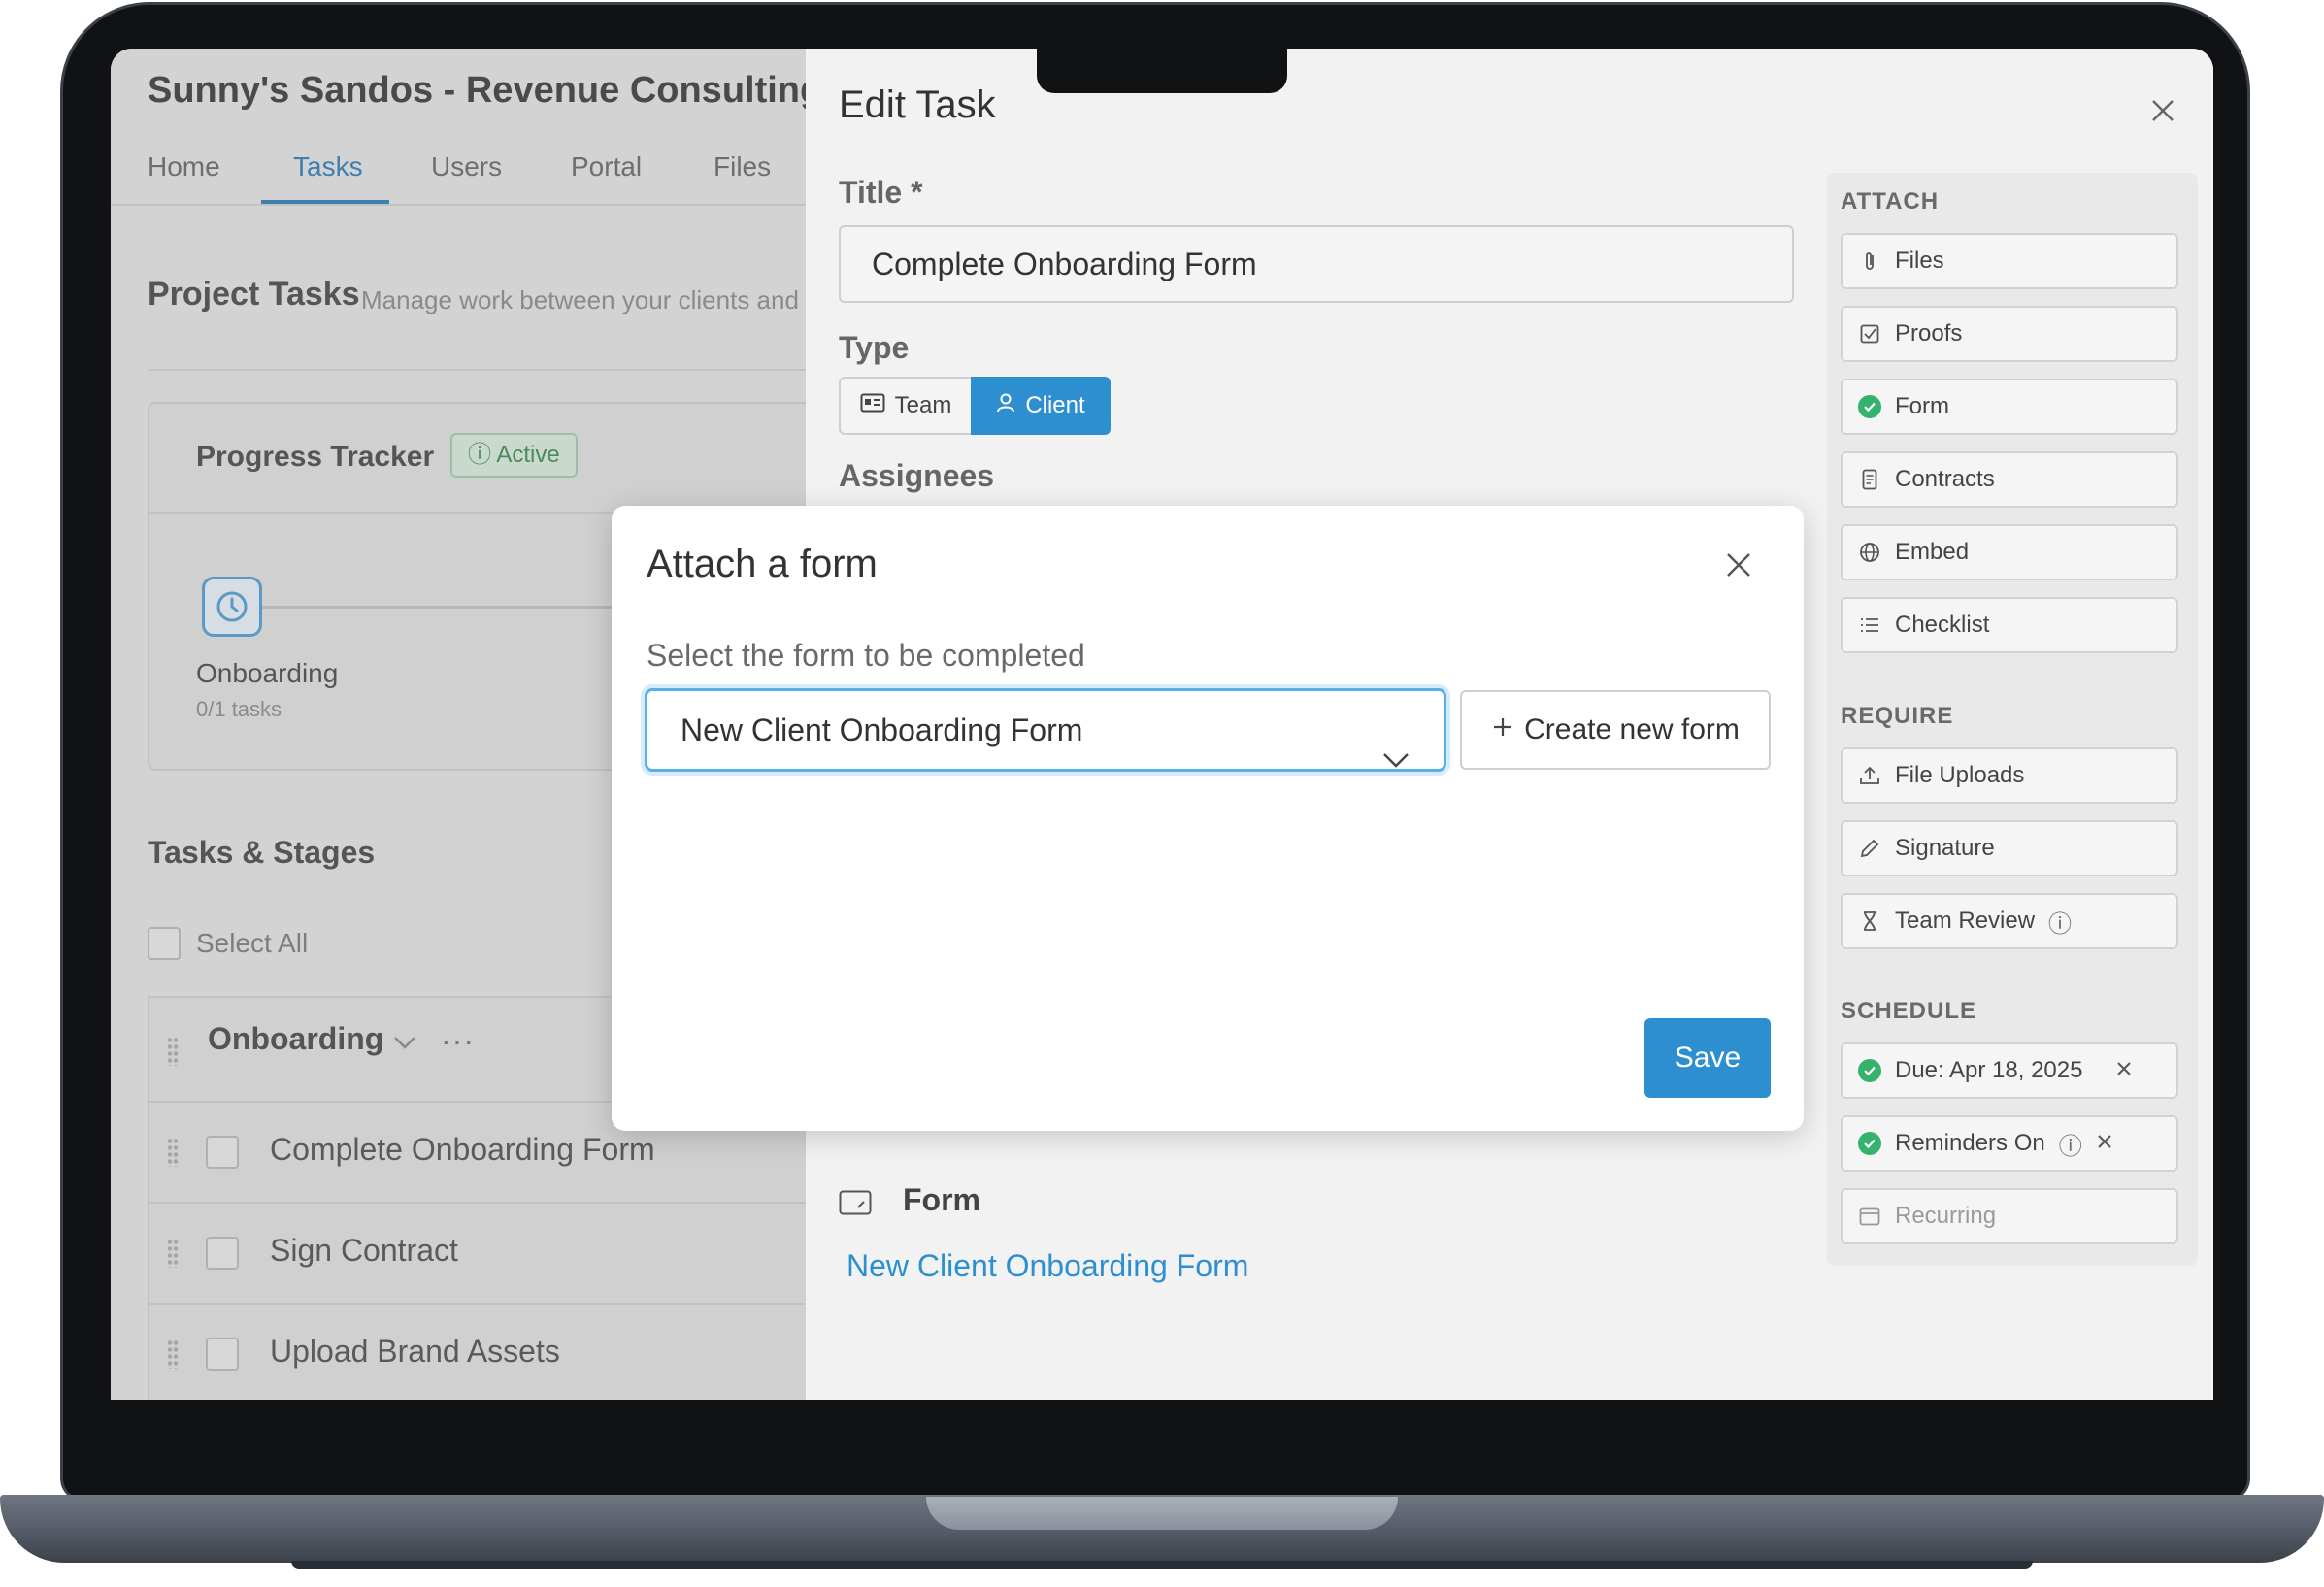  What do you see at coordinates (262, 852) in the screenshot?
I see `tasks-stages-title: Tasks & Stages` at bounding box center [262, 852].